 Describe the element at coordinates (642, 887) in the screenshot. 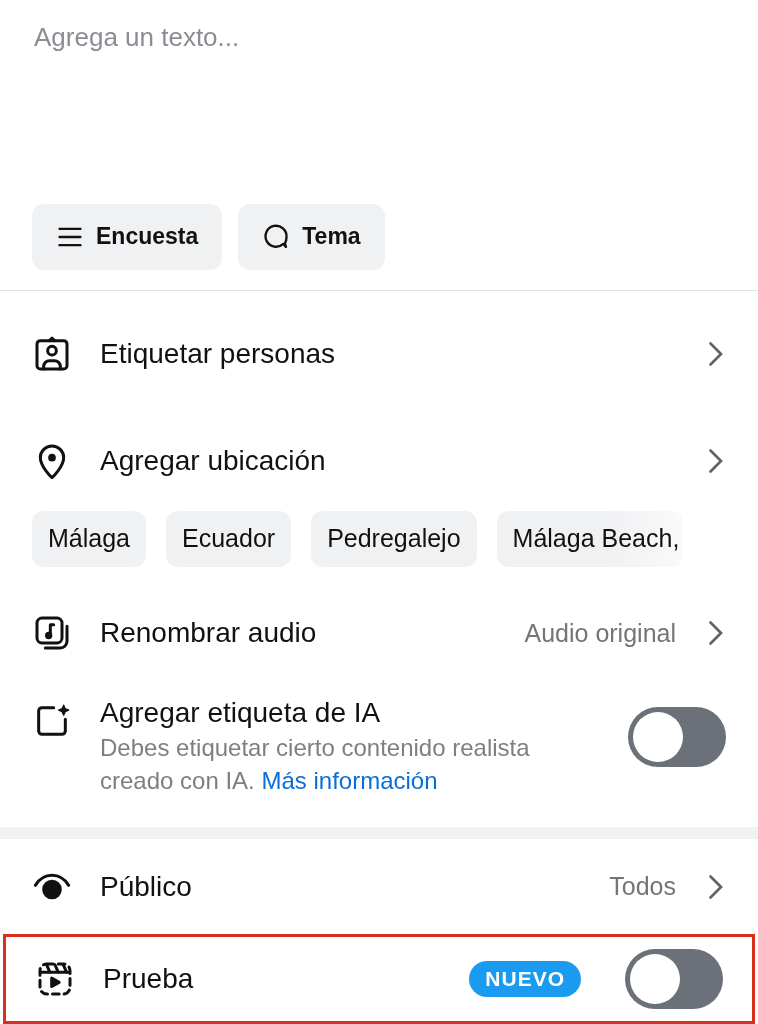

I see `audience-value: Todos` at that location.